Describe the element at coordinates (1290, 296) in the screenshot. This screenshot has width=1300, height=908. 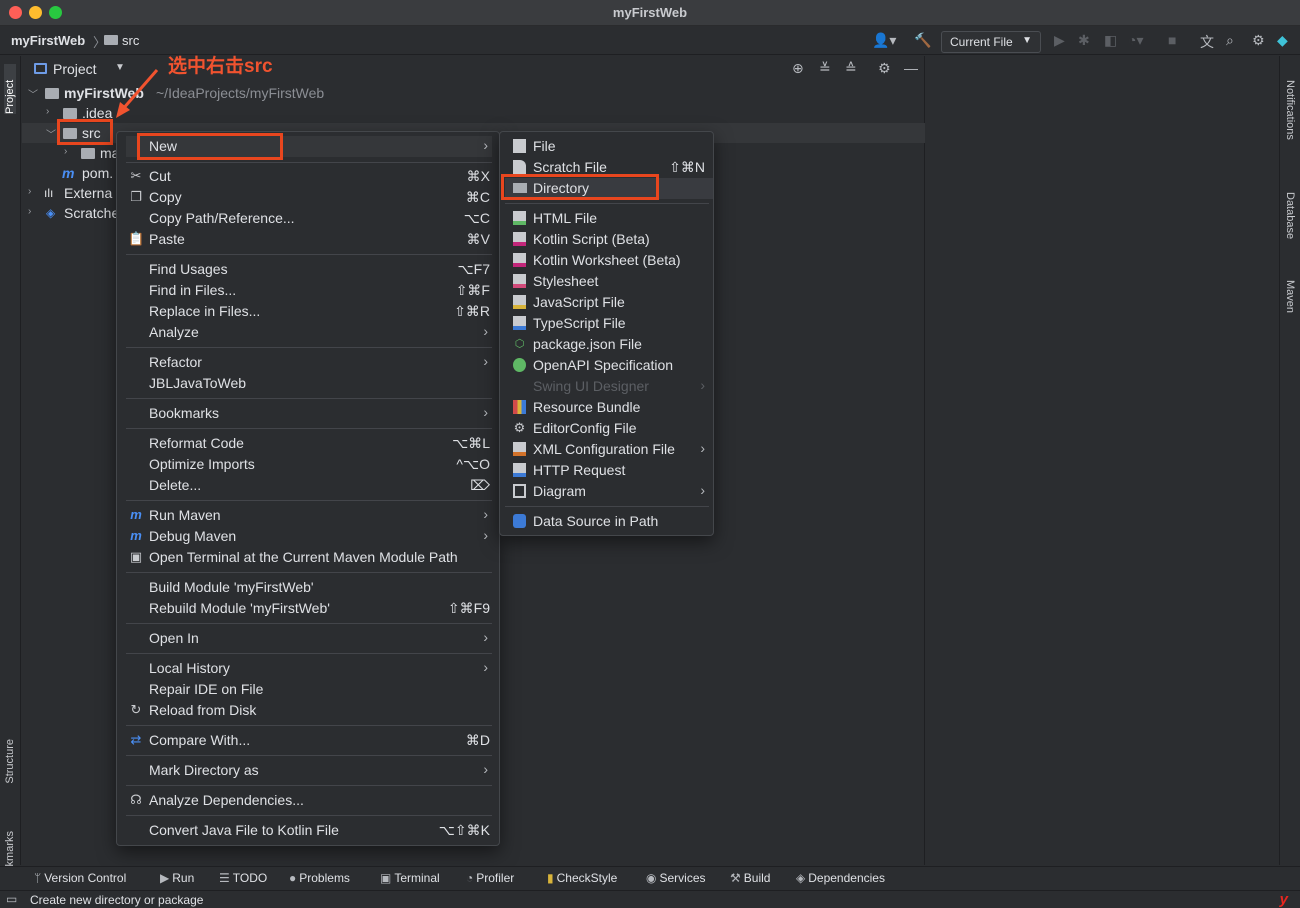
I see `maven-tool-button: Maven` at that location.